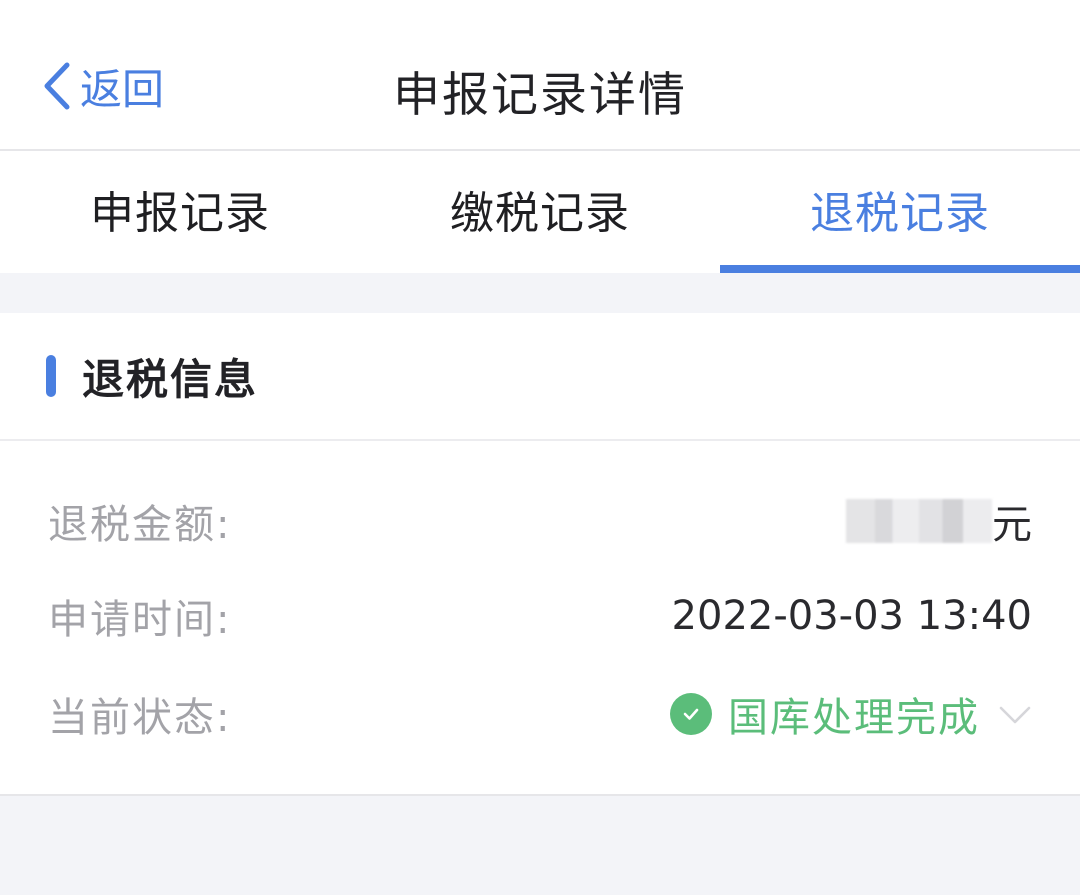 The width and height of the screenshot is (1080, 895). What do you see at coordinates (51, 376) in the screenshot?
I see `section-accent-bar` at bounding box center [51, 376].